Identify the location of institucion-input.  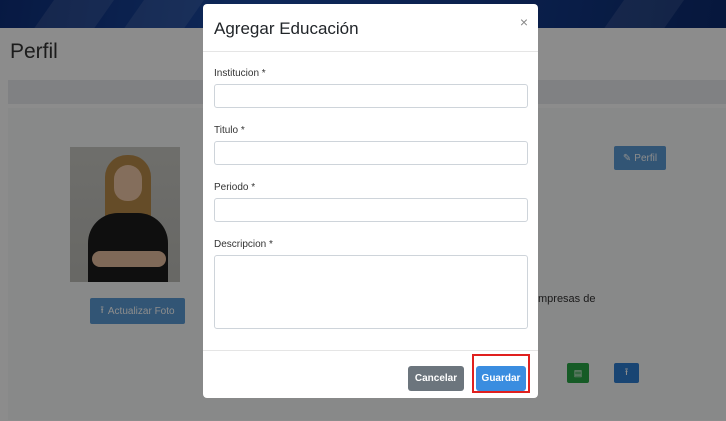
(371, 96).